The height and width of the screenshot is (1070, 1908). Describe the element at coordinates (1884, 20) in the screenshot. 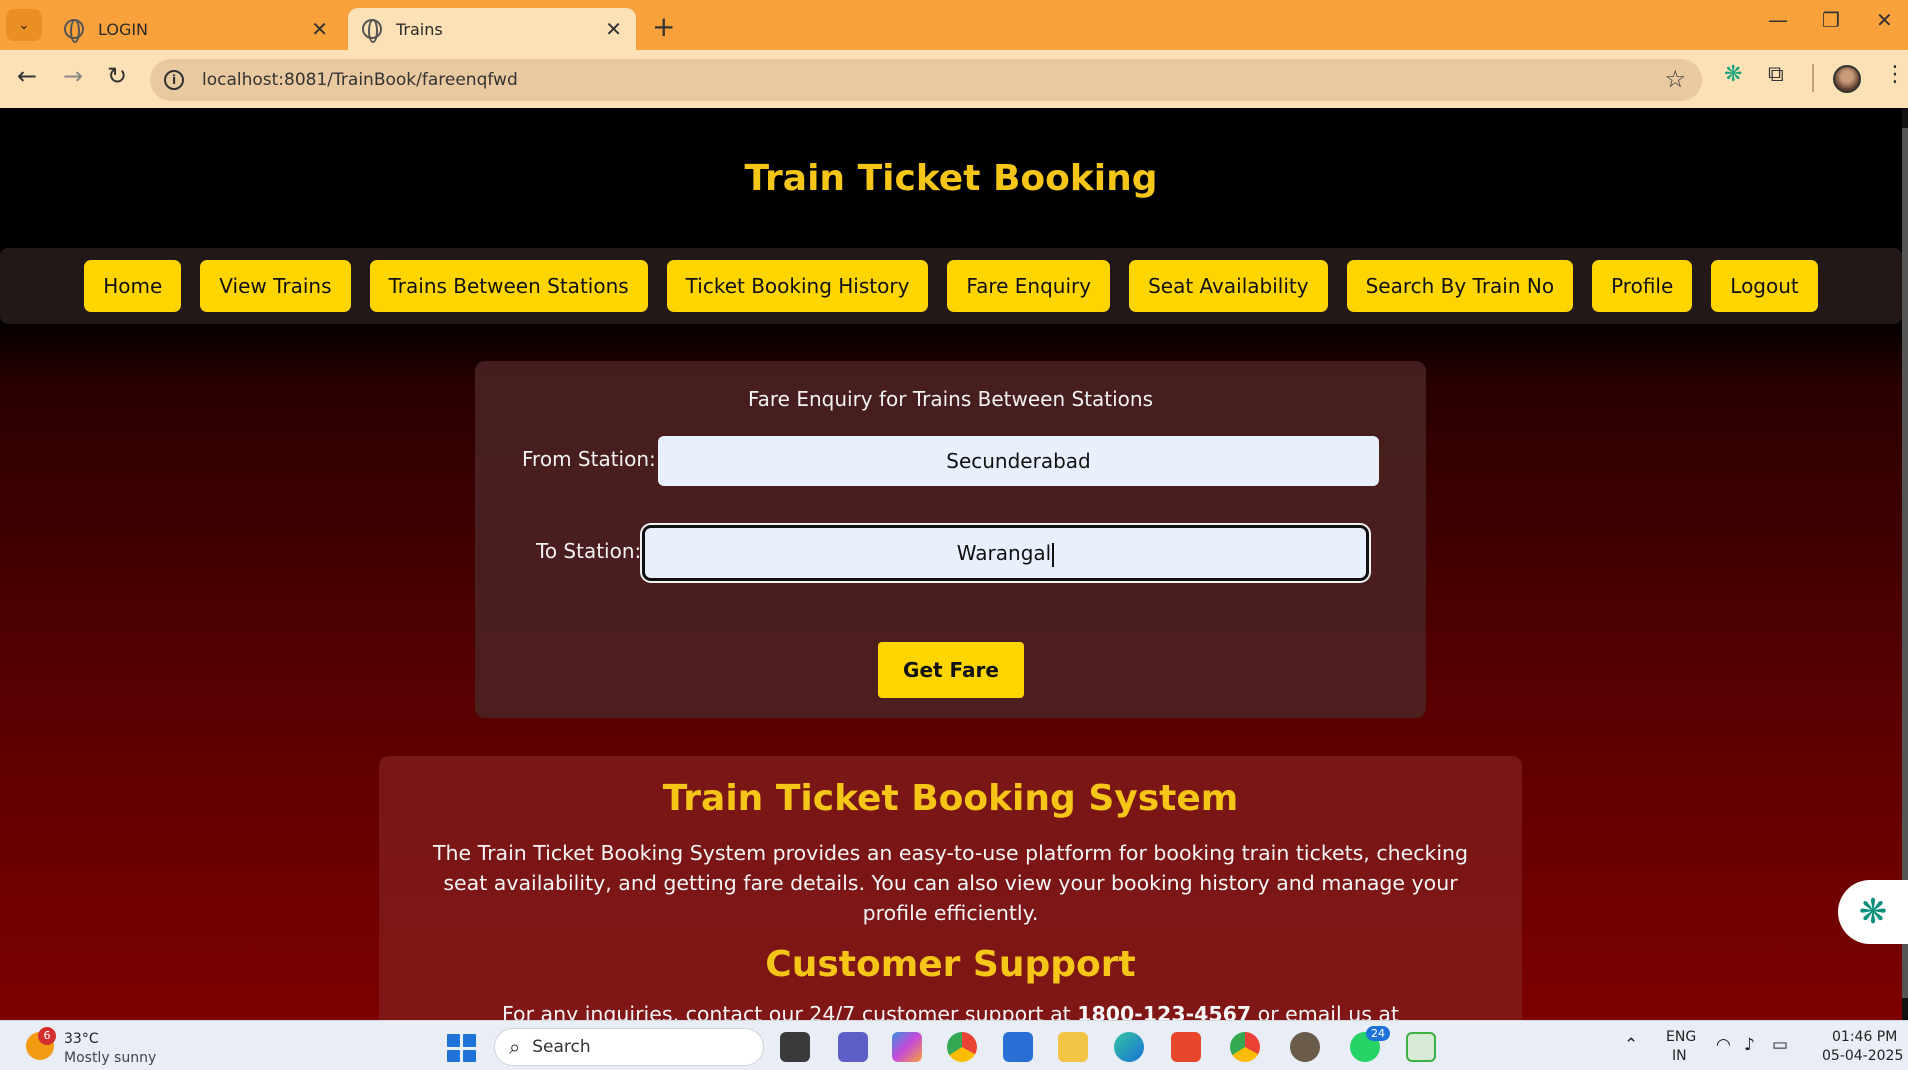

I see `window-close-icon: ✕` at that location.